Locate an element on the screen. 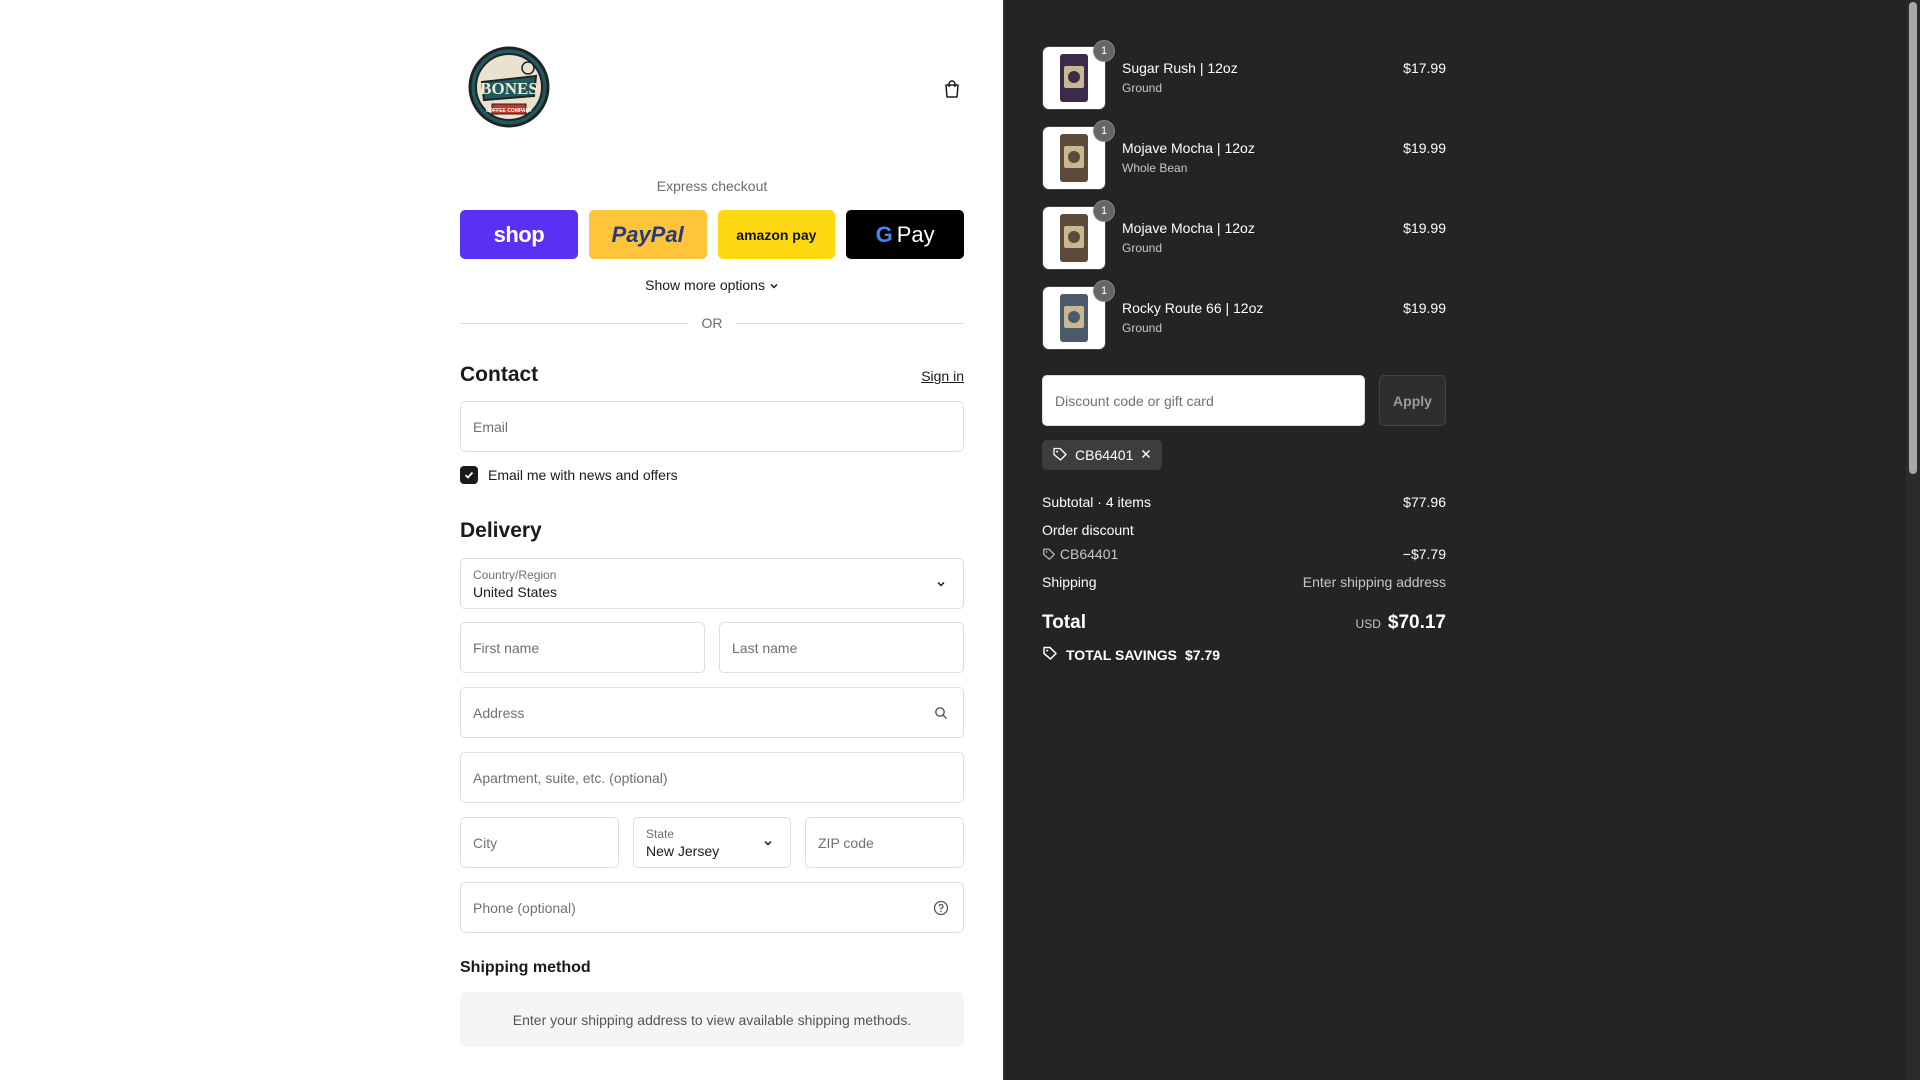  scrollbar-thumb is located at coordinates (1913, 238).